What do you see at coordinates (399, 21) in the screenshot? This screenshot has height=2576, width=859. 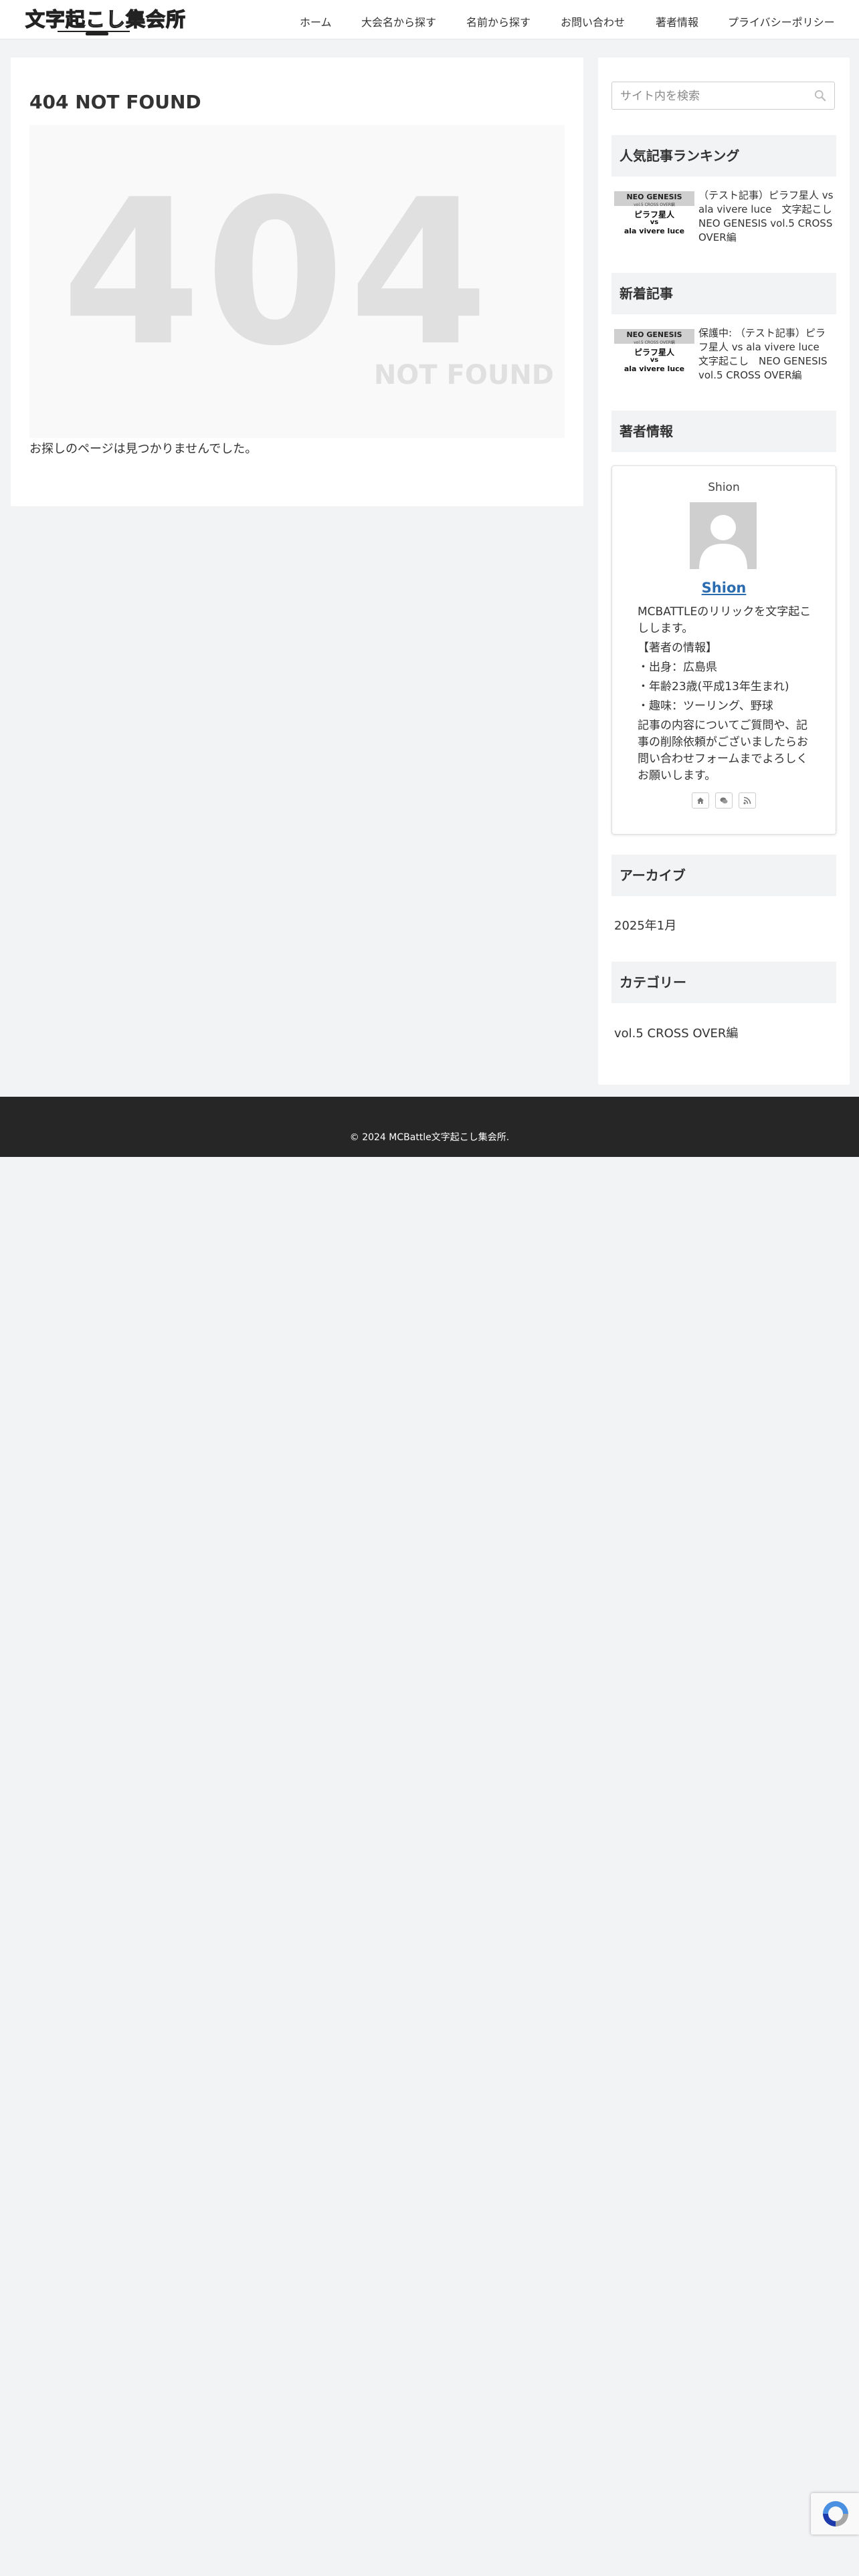 I see `nav-by-tournament: 大会名から探す` at bounding box center [399, 21].